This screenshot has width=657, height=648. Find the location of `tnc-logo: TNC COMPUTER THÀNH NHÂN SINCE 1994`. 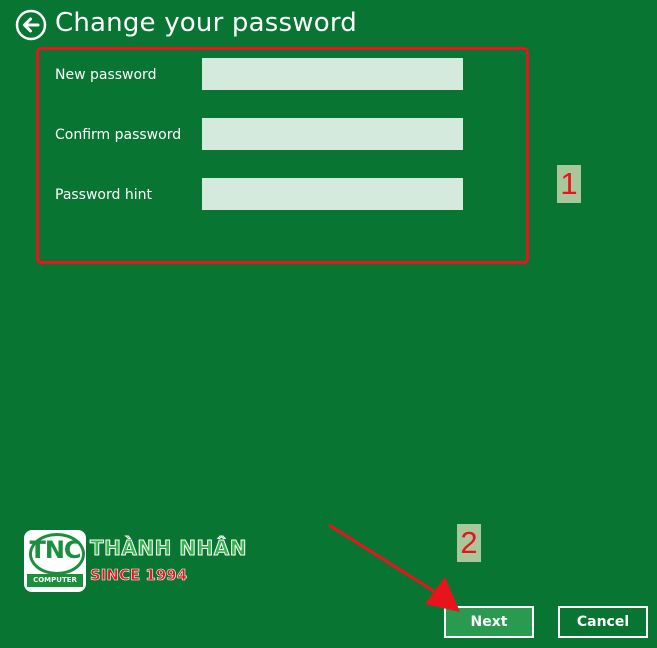

tnc-logo: TNC COMPUTER THÀNH NHÂN SINCE 1994 is located at coordinates (139, 561).